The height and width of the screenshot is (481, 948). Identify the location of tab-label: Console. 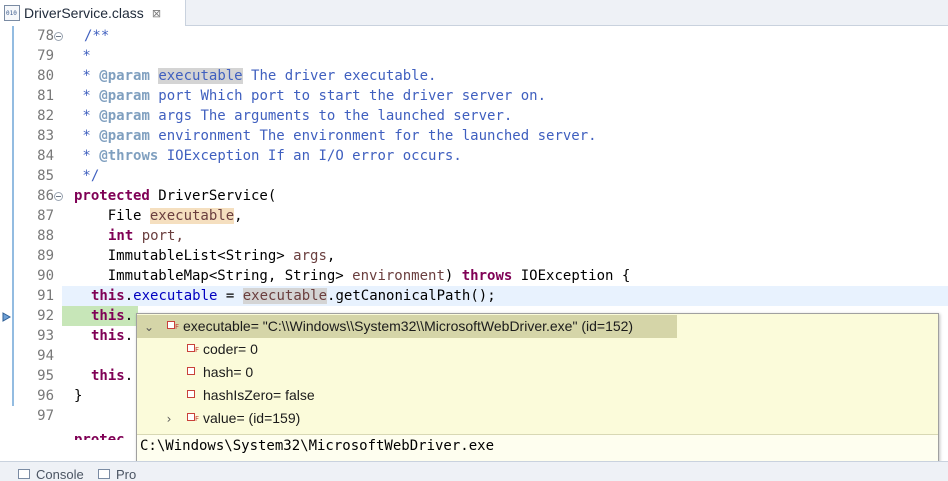
(60, 473).